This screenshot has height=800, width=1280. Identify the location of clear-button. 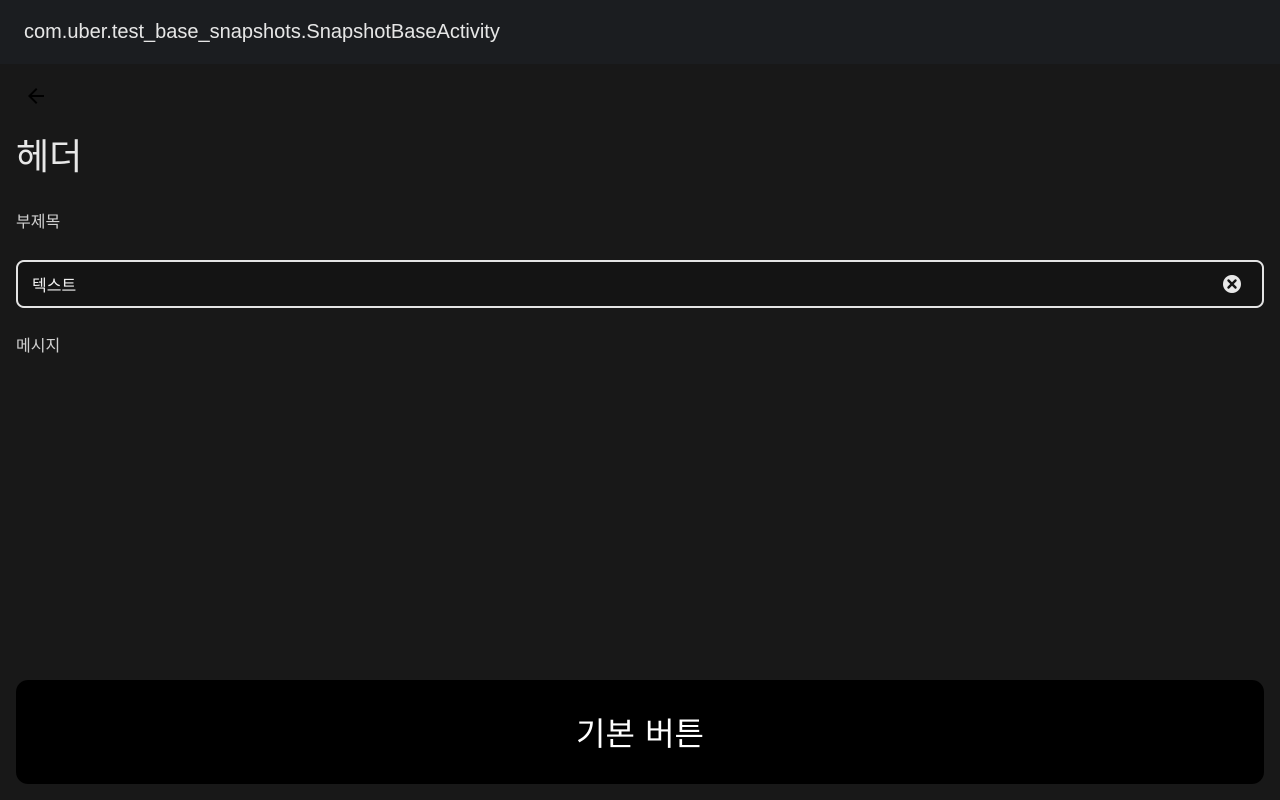
(1232, 284).